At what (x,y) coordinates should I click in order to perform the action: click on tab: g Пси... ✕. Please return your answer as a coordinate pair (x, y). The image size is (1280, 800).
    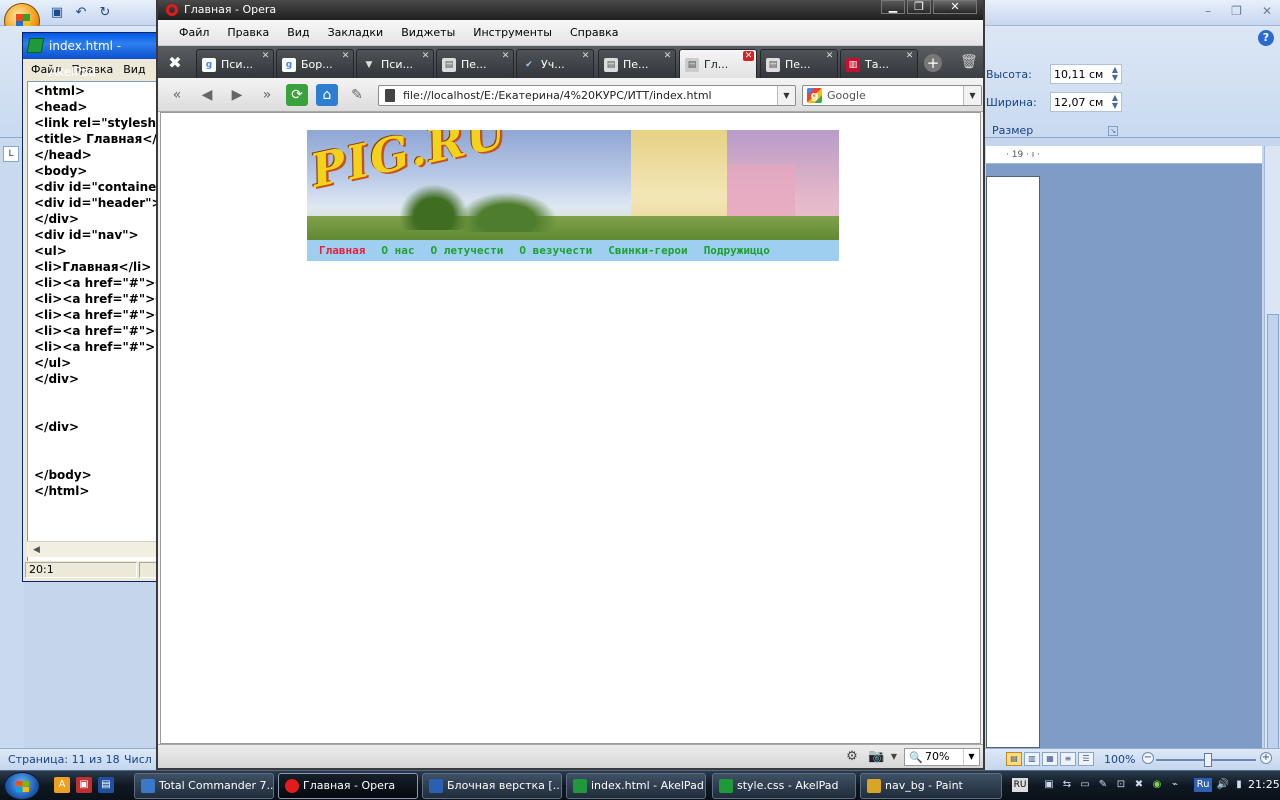
    Looking at the image, I should click on (235, 63).